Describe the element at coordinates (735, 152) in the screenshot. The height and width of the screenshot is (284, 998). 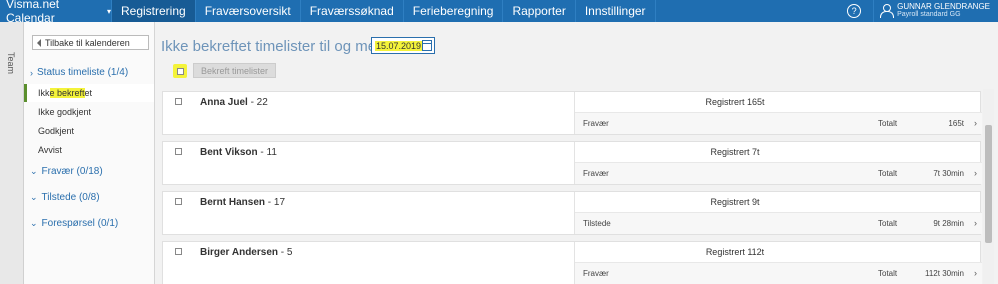
I see `registered-hours: Registrert 7t` at that location.